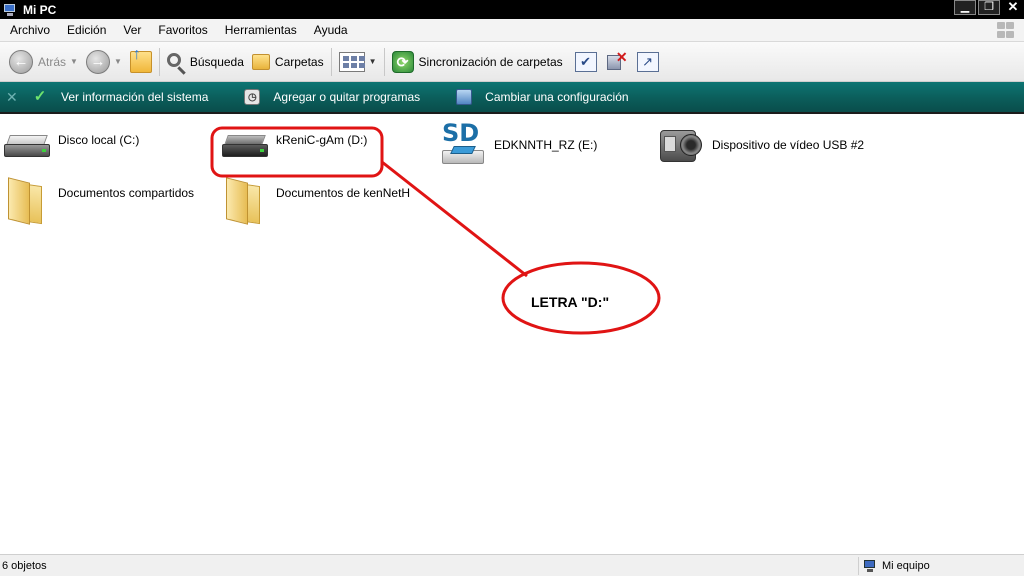 The height and width of the screenshot is (576, 1024). Describe the element at coordinates (27, 146) in the screenshot. I see `hard-drive-icon` at that location.